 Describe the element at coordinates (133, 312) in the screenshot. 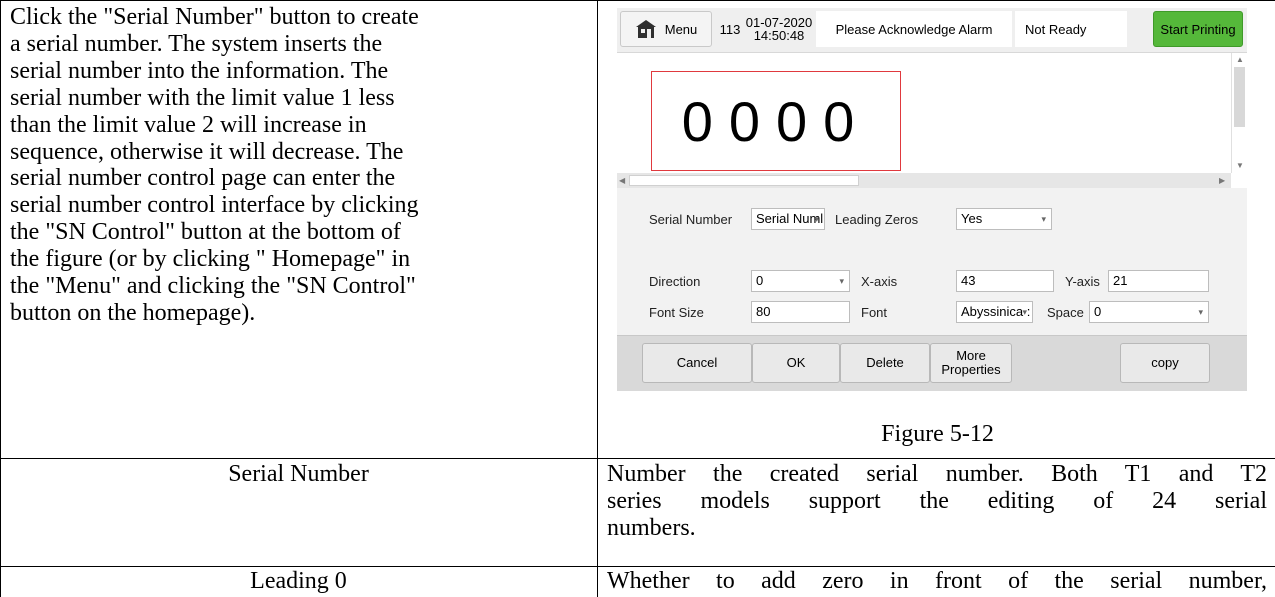

I see `intro-line: button on the homepage).` at that location.